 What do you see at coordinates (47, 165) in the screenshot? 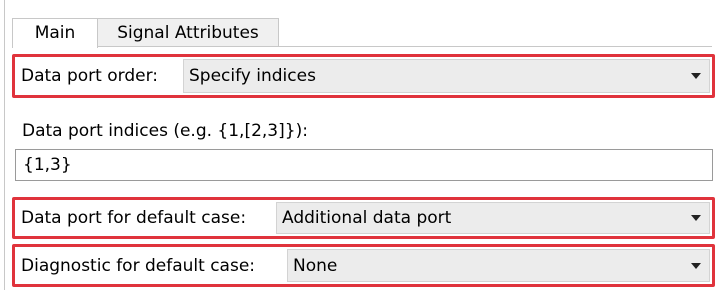
I see `data-port-indices-value: {1,3}` at bounding box center [47, 165].